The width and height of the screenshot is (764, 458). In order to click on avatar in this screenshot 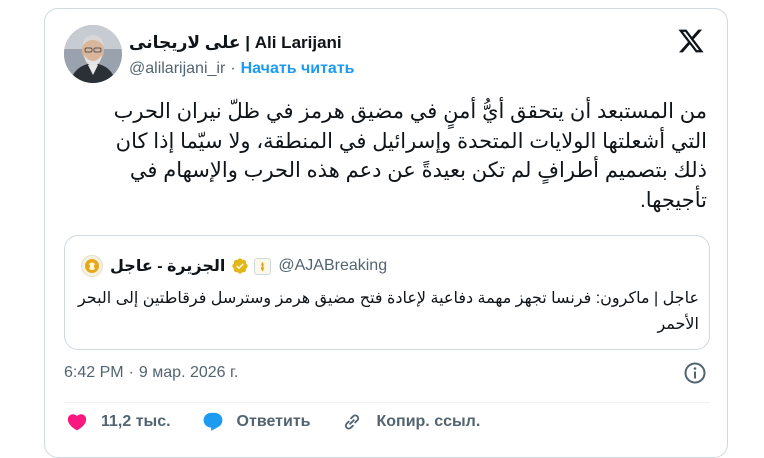, I will do `click(93, 54)`.